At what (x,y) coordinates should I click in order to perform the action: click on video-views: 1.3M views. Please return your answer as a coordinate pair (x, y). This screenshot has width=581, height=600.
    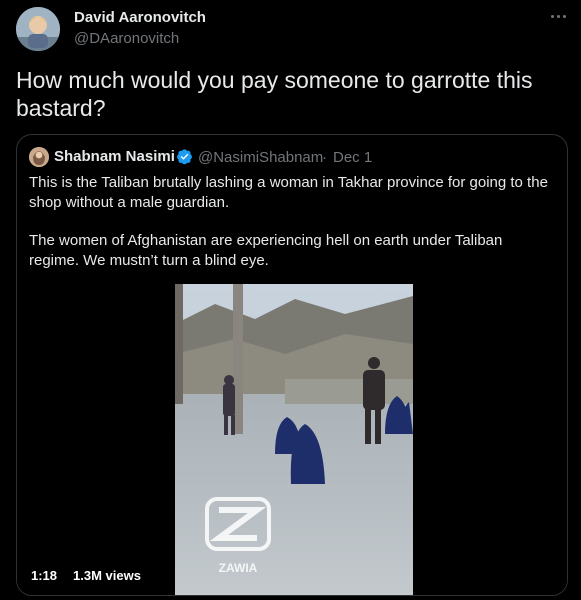
    Looking at the image, I should click on (107, 575).